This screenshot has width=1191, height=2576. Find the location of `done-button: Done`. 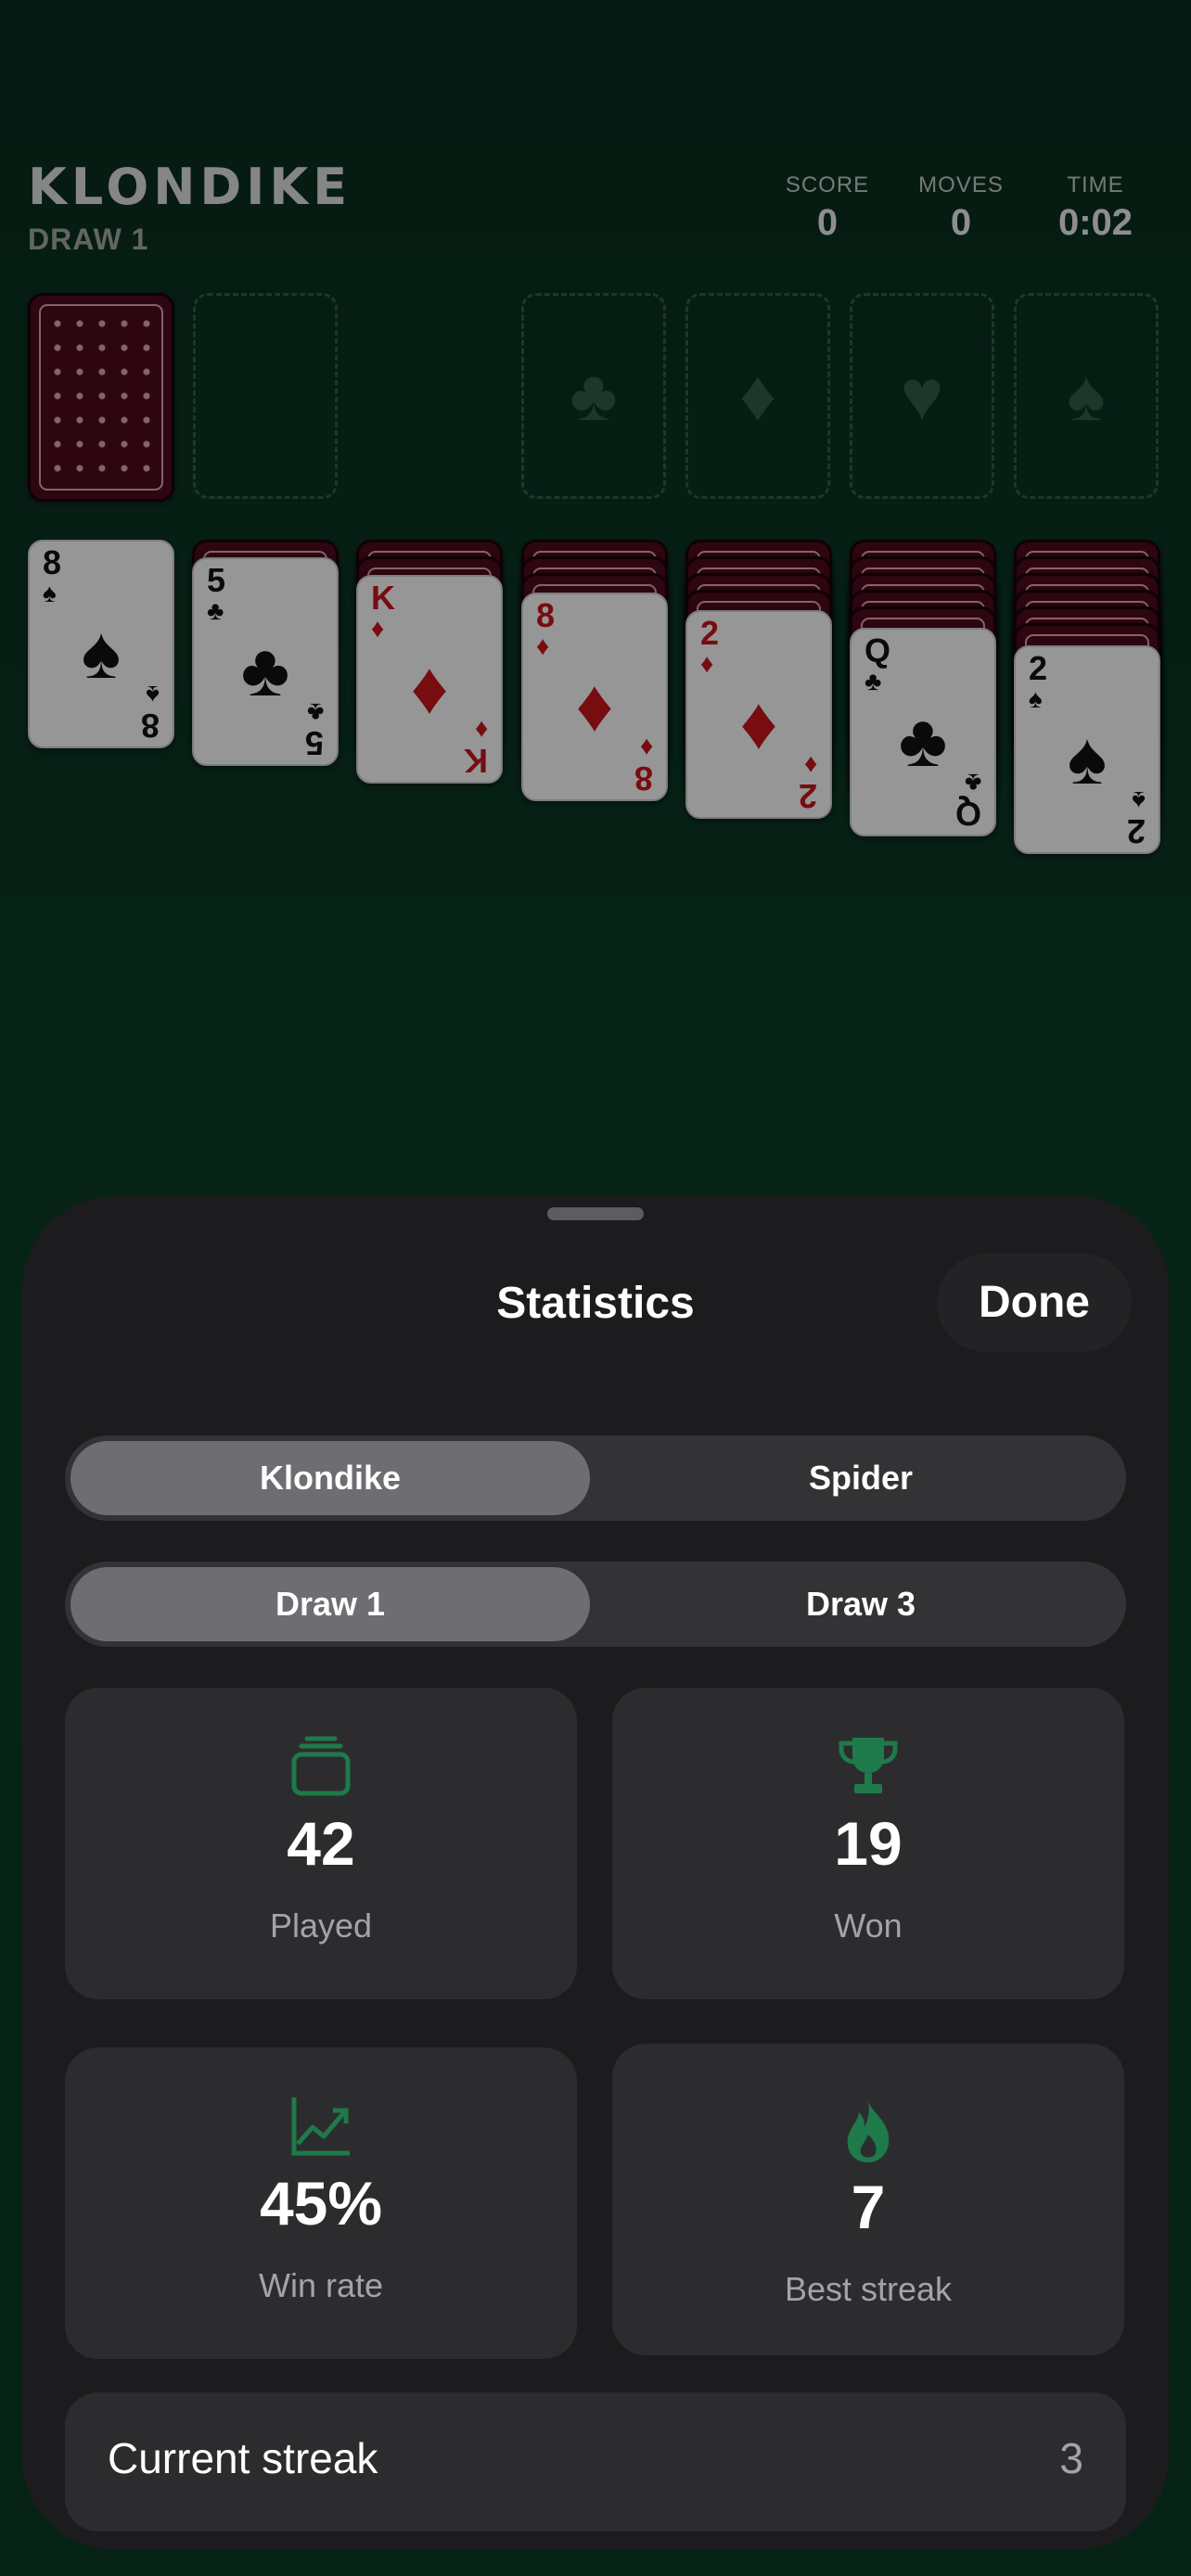

done-button: Done is located at coordinates (1034, 1303).